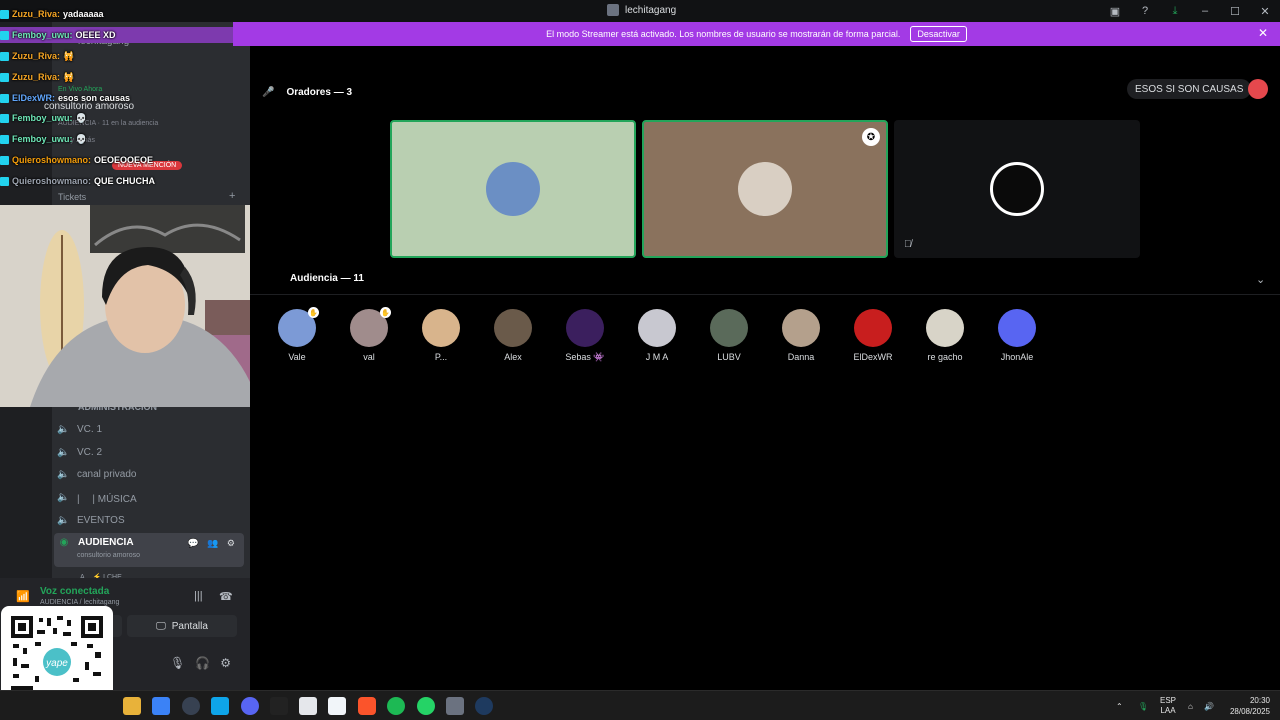 This screenshot has height=720, width=1280. Describe the element at coordinates (226, 596) in the screenshot. I see `disconnect-icon: ☎` at that location.